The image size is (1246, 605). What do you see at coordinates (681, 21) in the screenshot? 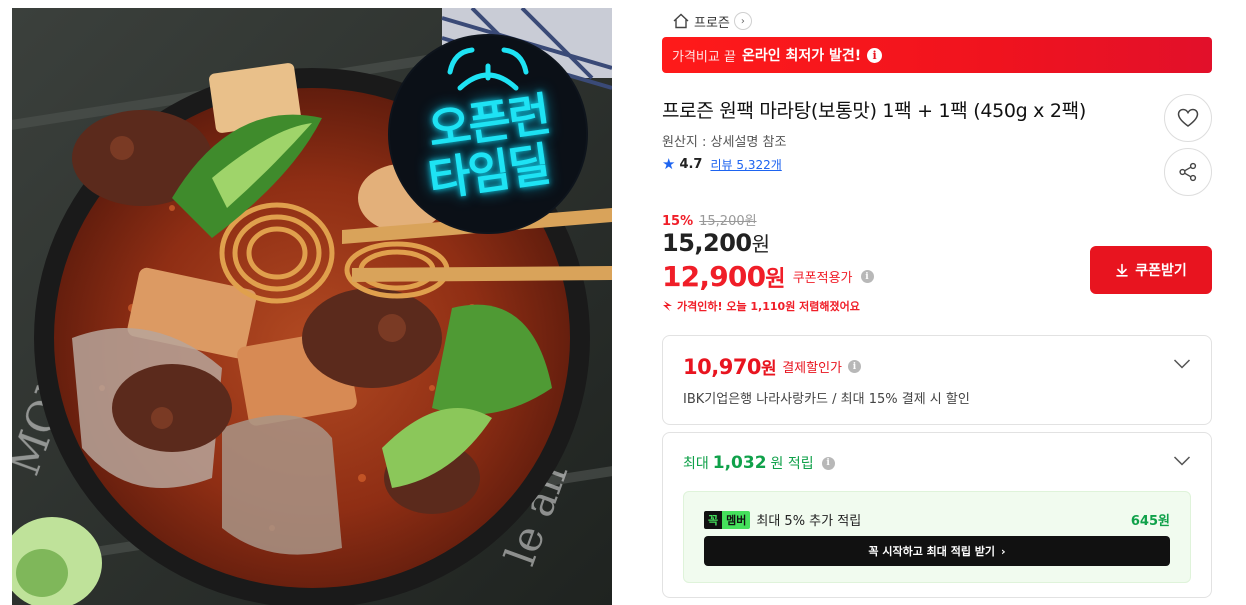
I see `home-icon` at bounding box center [681, 21].